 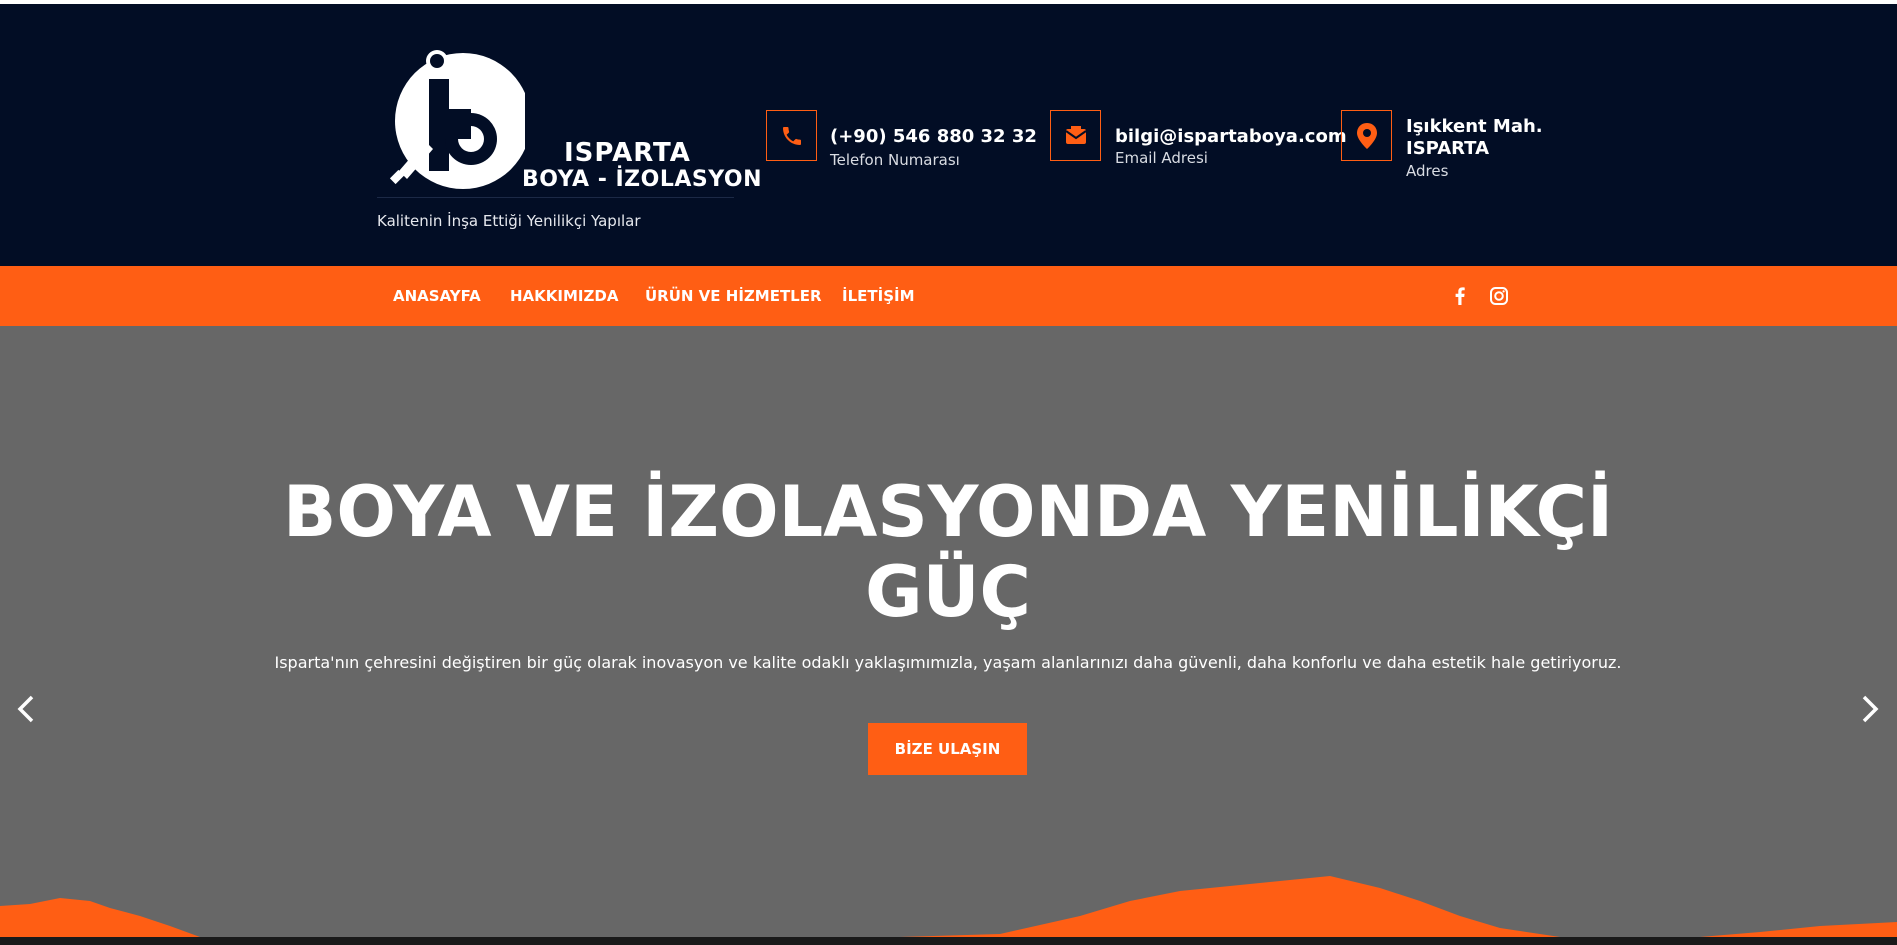 I want to click on brand-subtitle: BOYA - İZOLASYON, so click(x=642, y=179).